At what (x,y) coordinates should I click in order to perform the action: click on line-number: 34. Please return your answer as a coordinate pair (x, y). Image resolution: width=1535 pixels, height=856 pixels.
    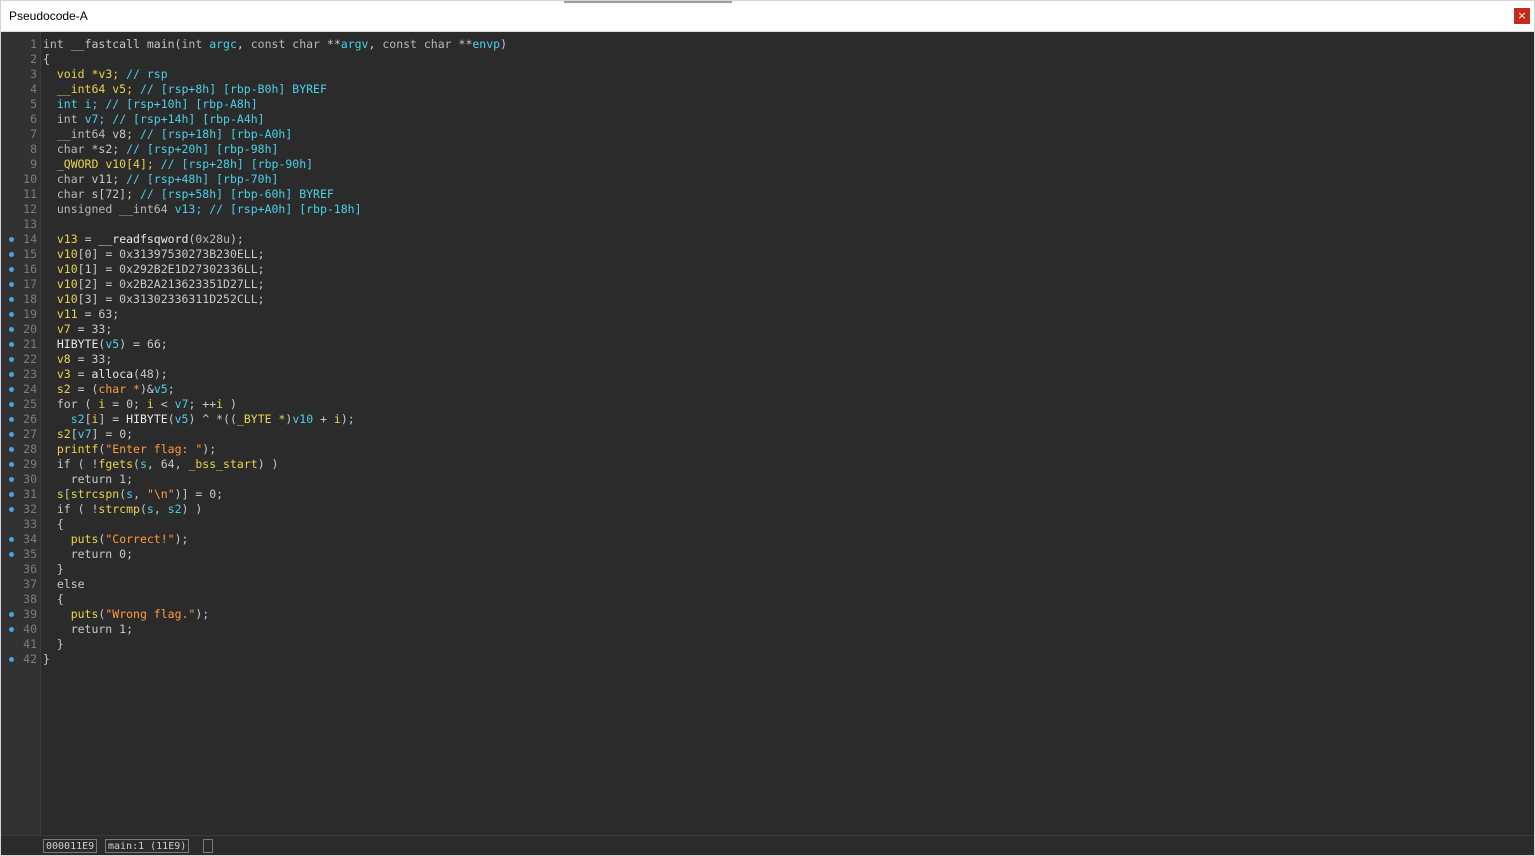
    Looking at the image, I should click on (30, 539).